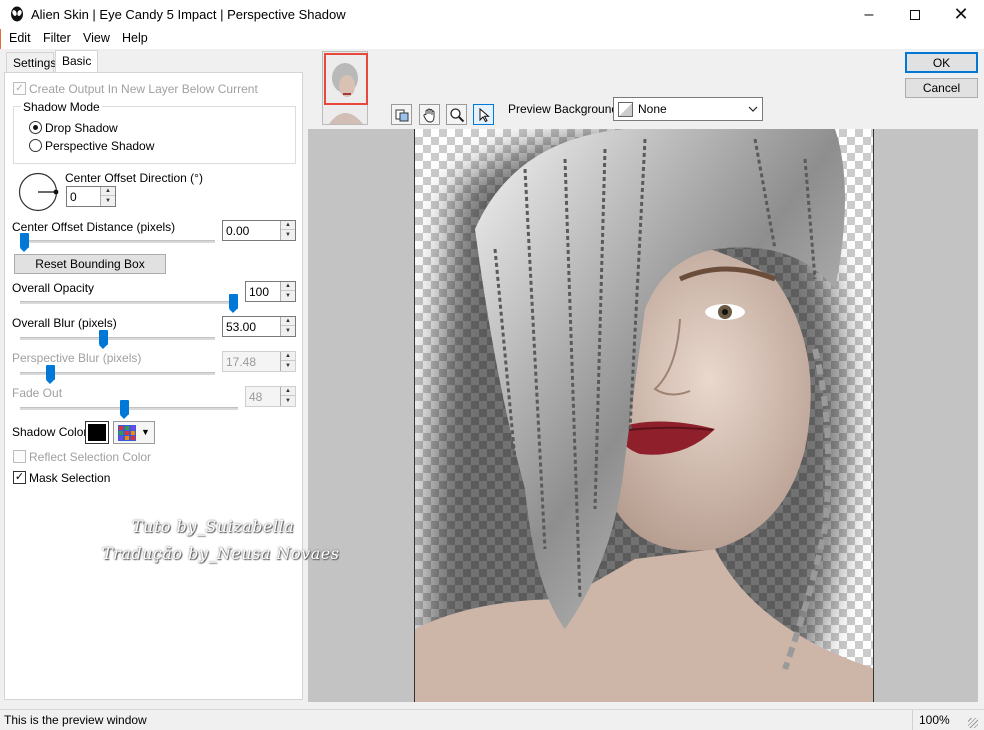  I want to click on preview-background-value: None, so click(652, 109).